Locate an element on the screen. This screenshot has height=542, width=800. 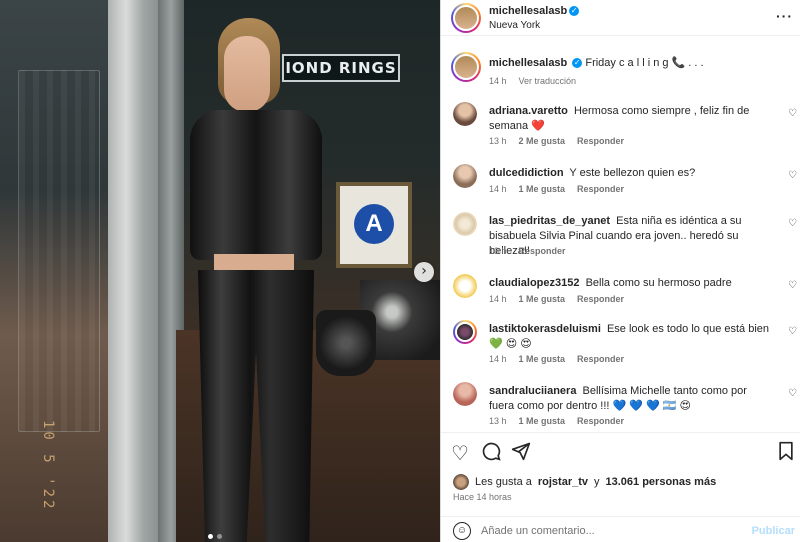
share-icon is located at coordinates (521, 453).